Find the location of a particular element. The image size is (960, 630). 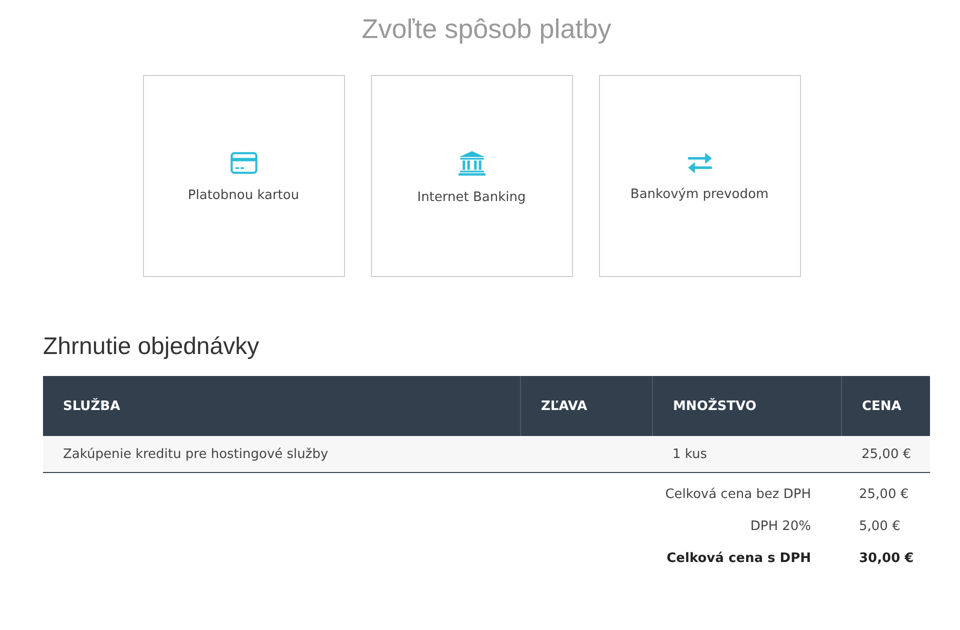

table-cell: 25,00 € is located at coordinates (886, 454).